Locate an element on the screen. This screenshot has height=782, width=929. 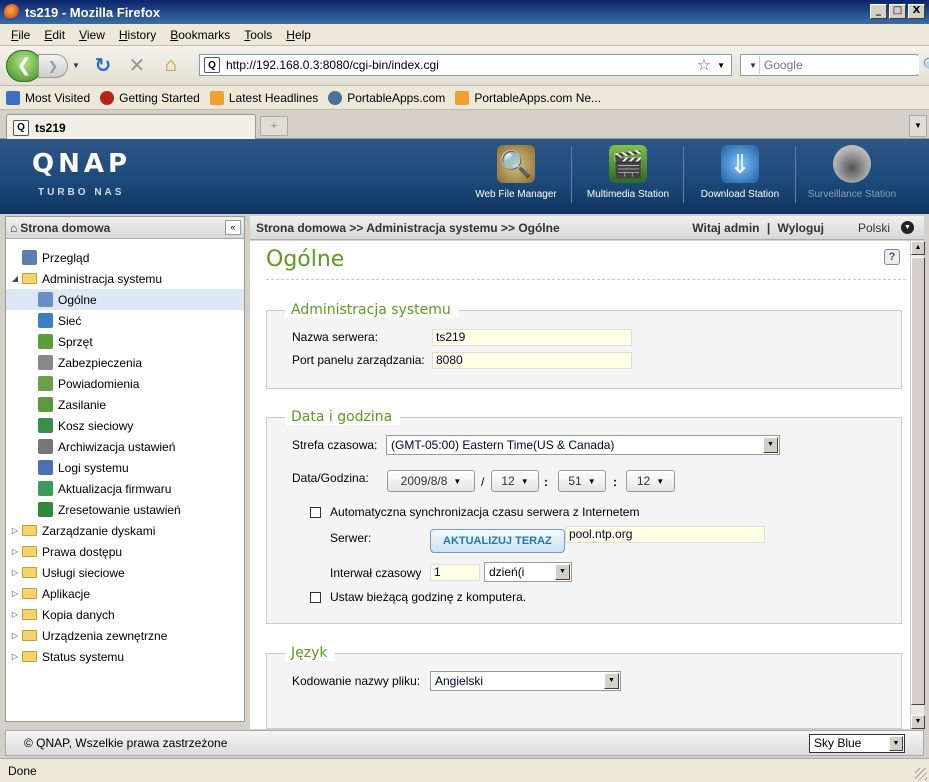
resize-grip-icon is located at coordinates (921, 774).